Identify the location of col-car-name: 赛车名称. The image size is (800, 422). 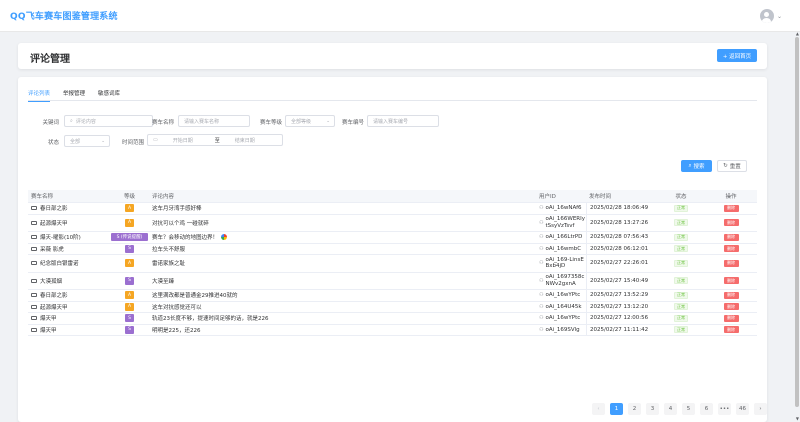
(42, 197).